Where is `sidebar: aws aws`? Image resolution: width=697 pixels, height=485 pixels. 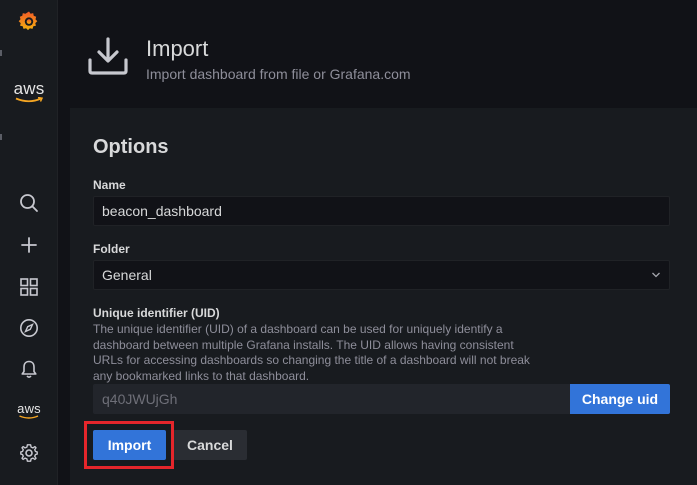 sidebar: aws aws is located at coordinates (29, 242).